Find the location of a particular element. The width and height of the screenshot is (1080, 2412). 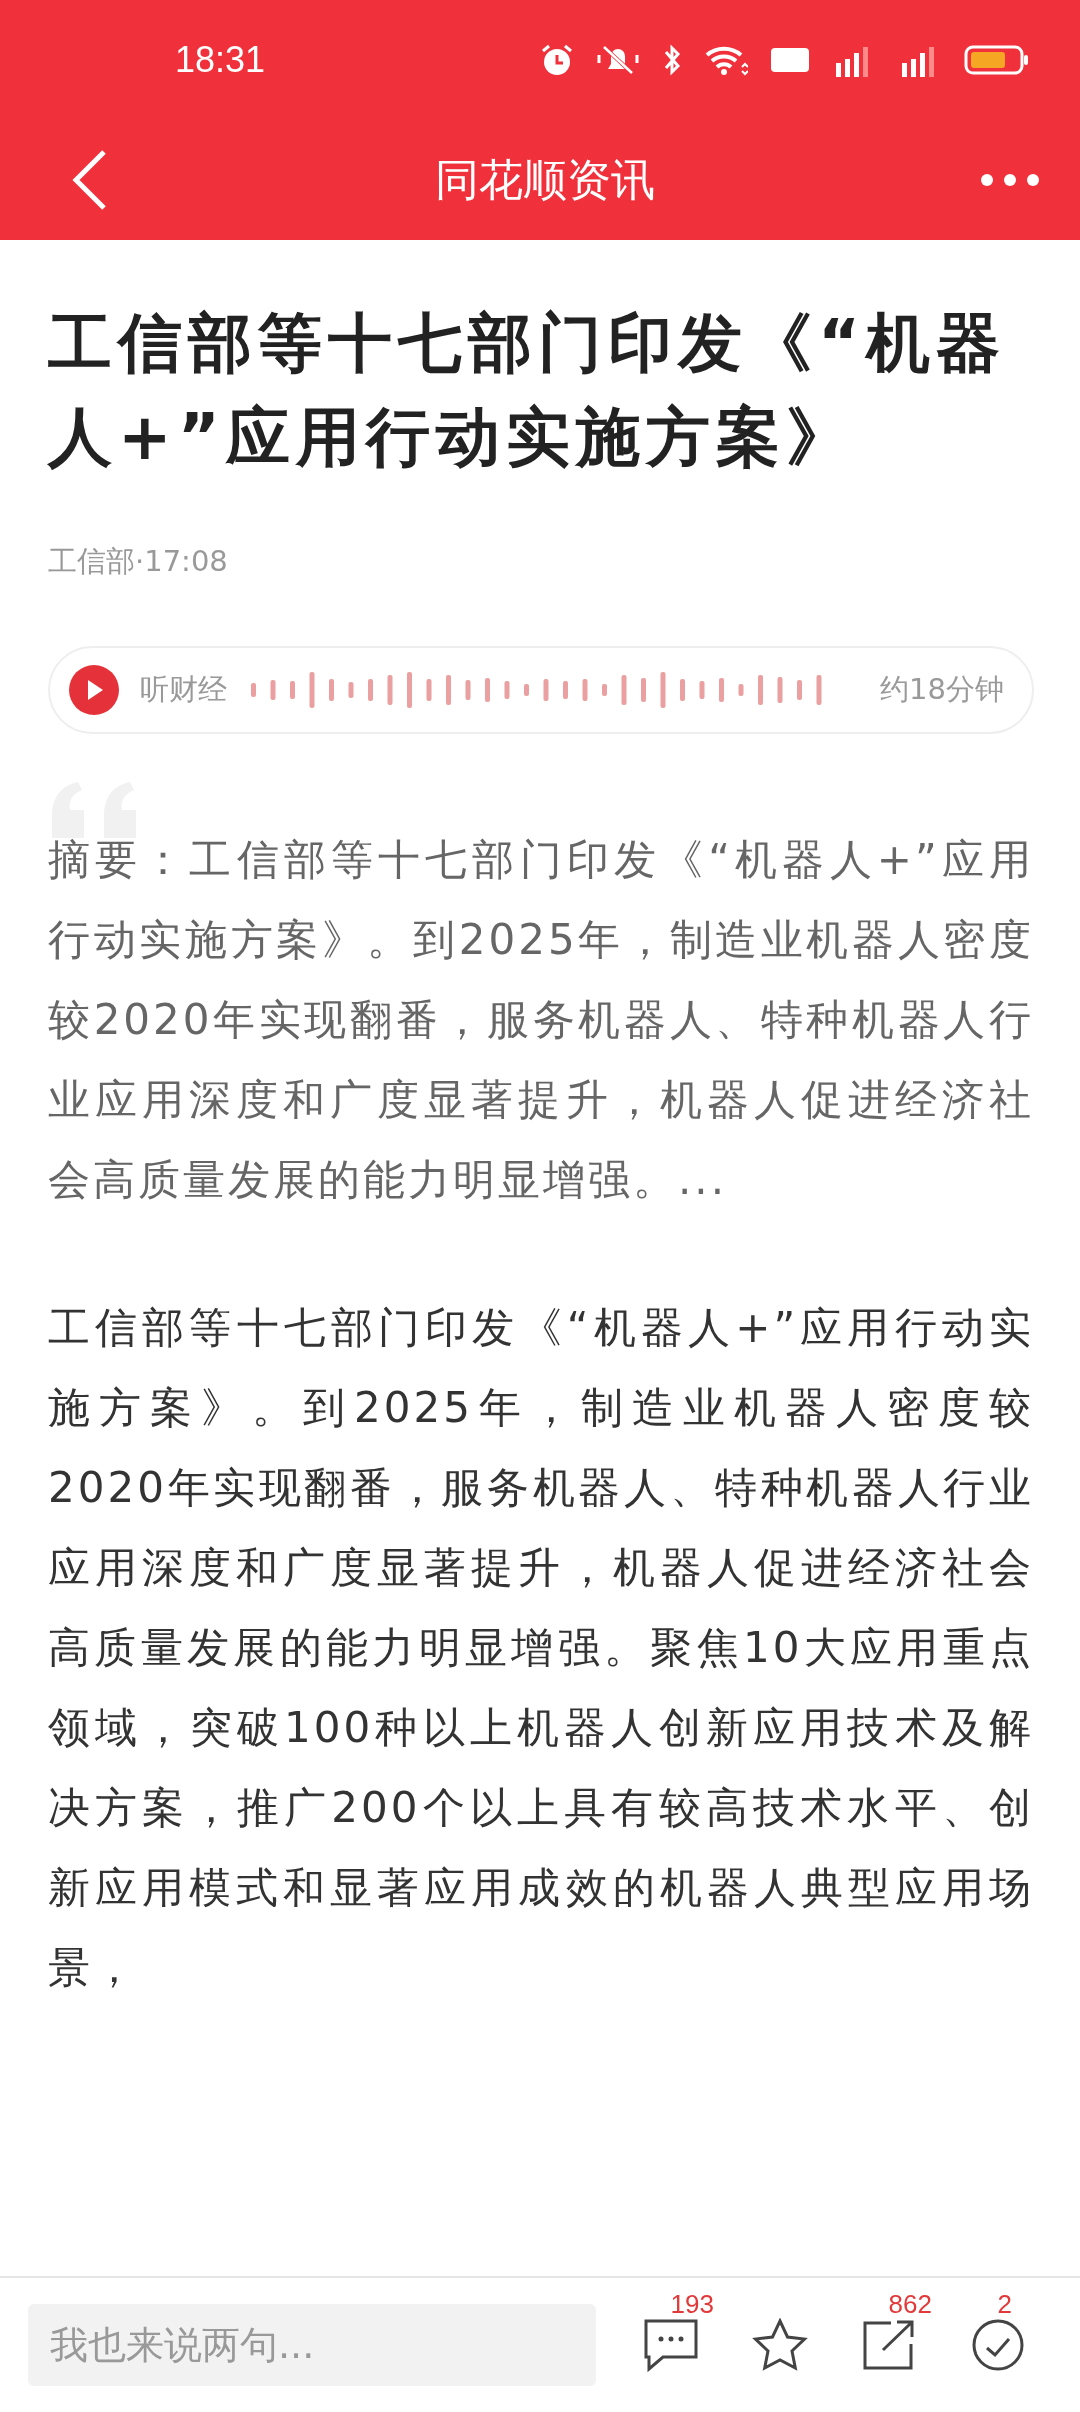

article-title: 工信部等十七部门印发《“机器人+”应用行动实施方案》 is located at coordinates (528, 390).